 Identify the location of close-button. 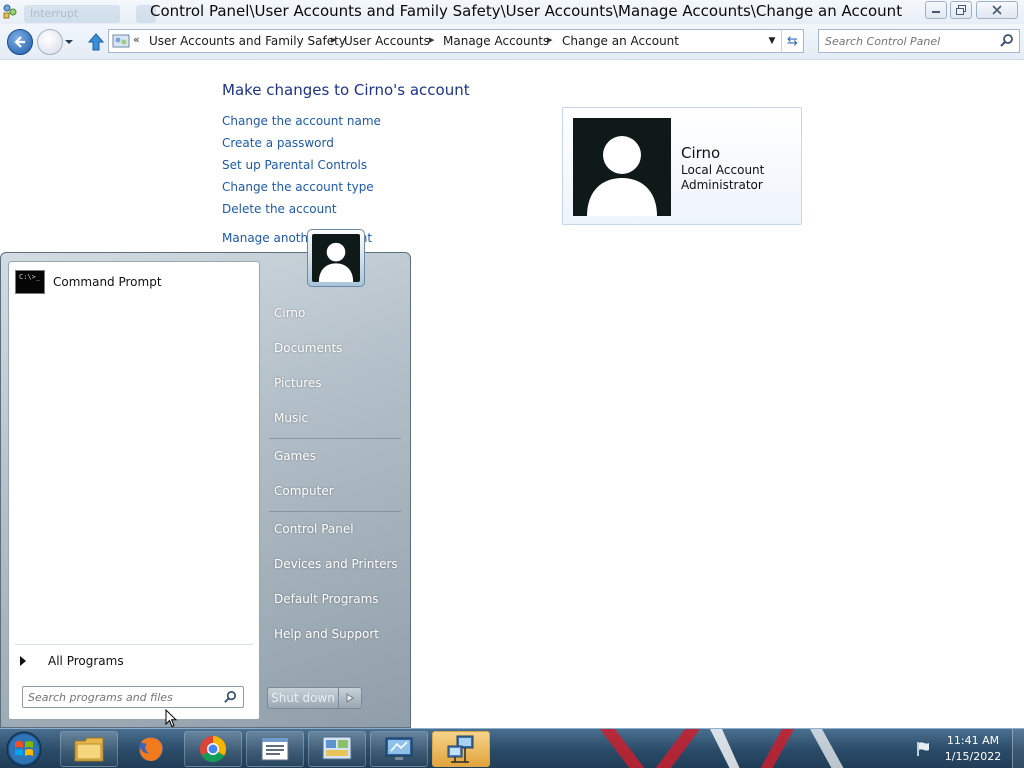
(997, 10).